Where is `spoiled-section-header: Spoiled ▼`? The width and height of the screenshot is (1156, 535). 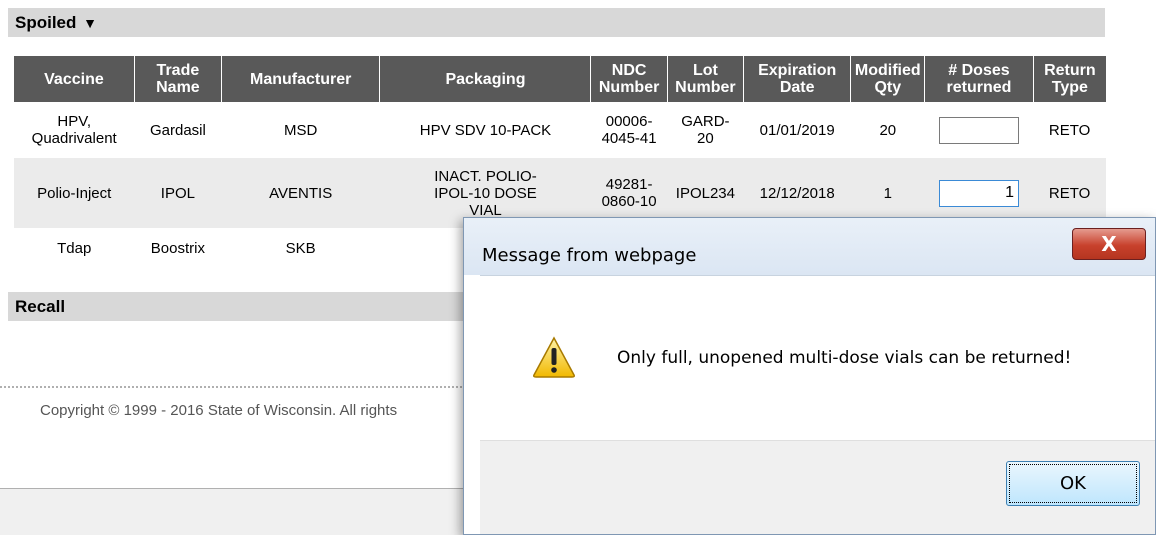
spoiled-section-header: Spoiled ▼ is located at coordinates (556, 22).